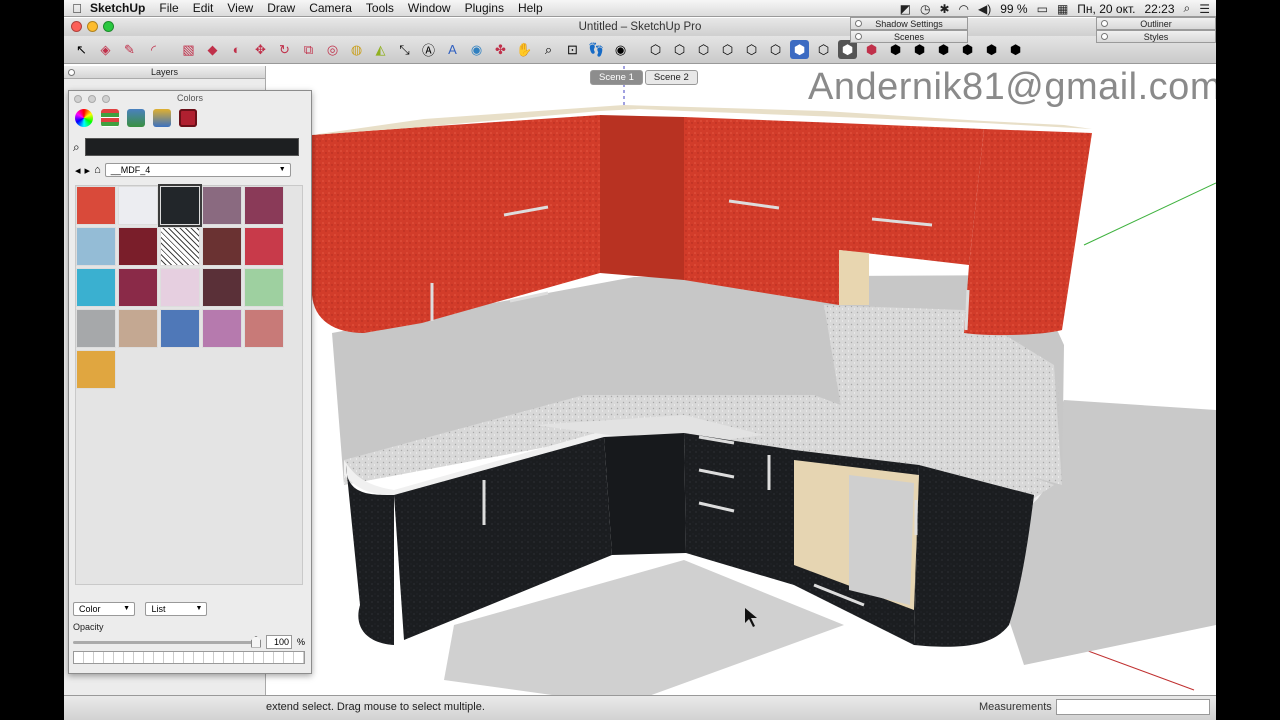  Describe the element at coordinates (97, 170) in the screenshot. I see `home-icon: ⌂` at that location.